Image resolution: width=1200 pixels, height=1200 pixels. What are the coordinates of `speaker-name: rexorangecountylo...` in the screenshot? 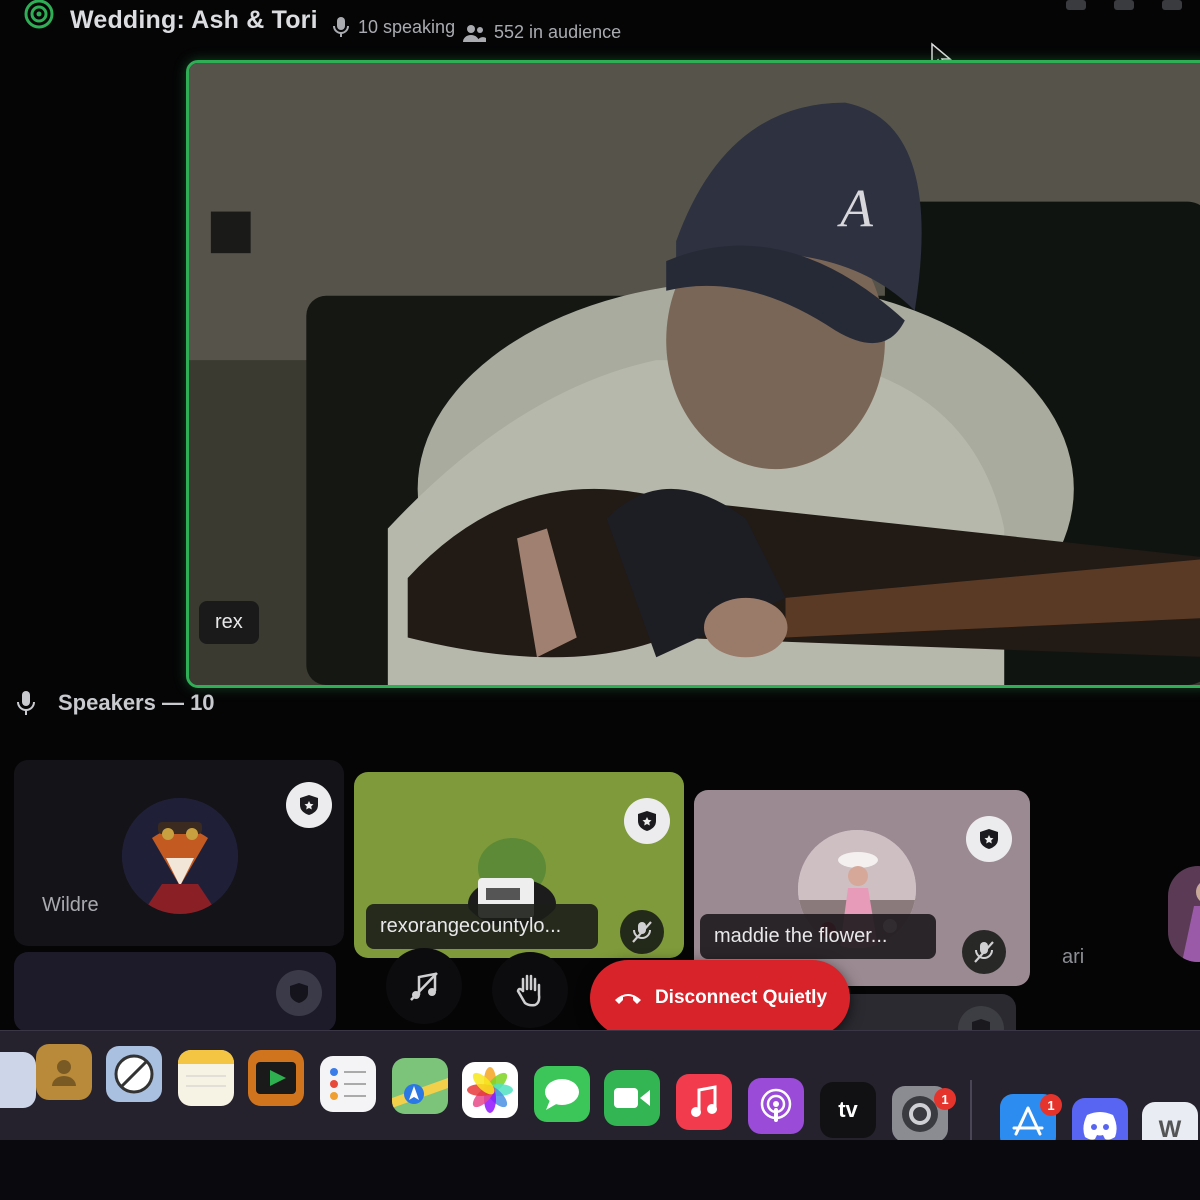 It's located at (482, 926).